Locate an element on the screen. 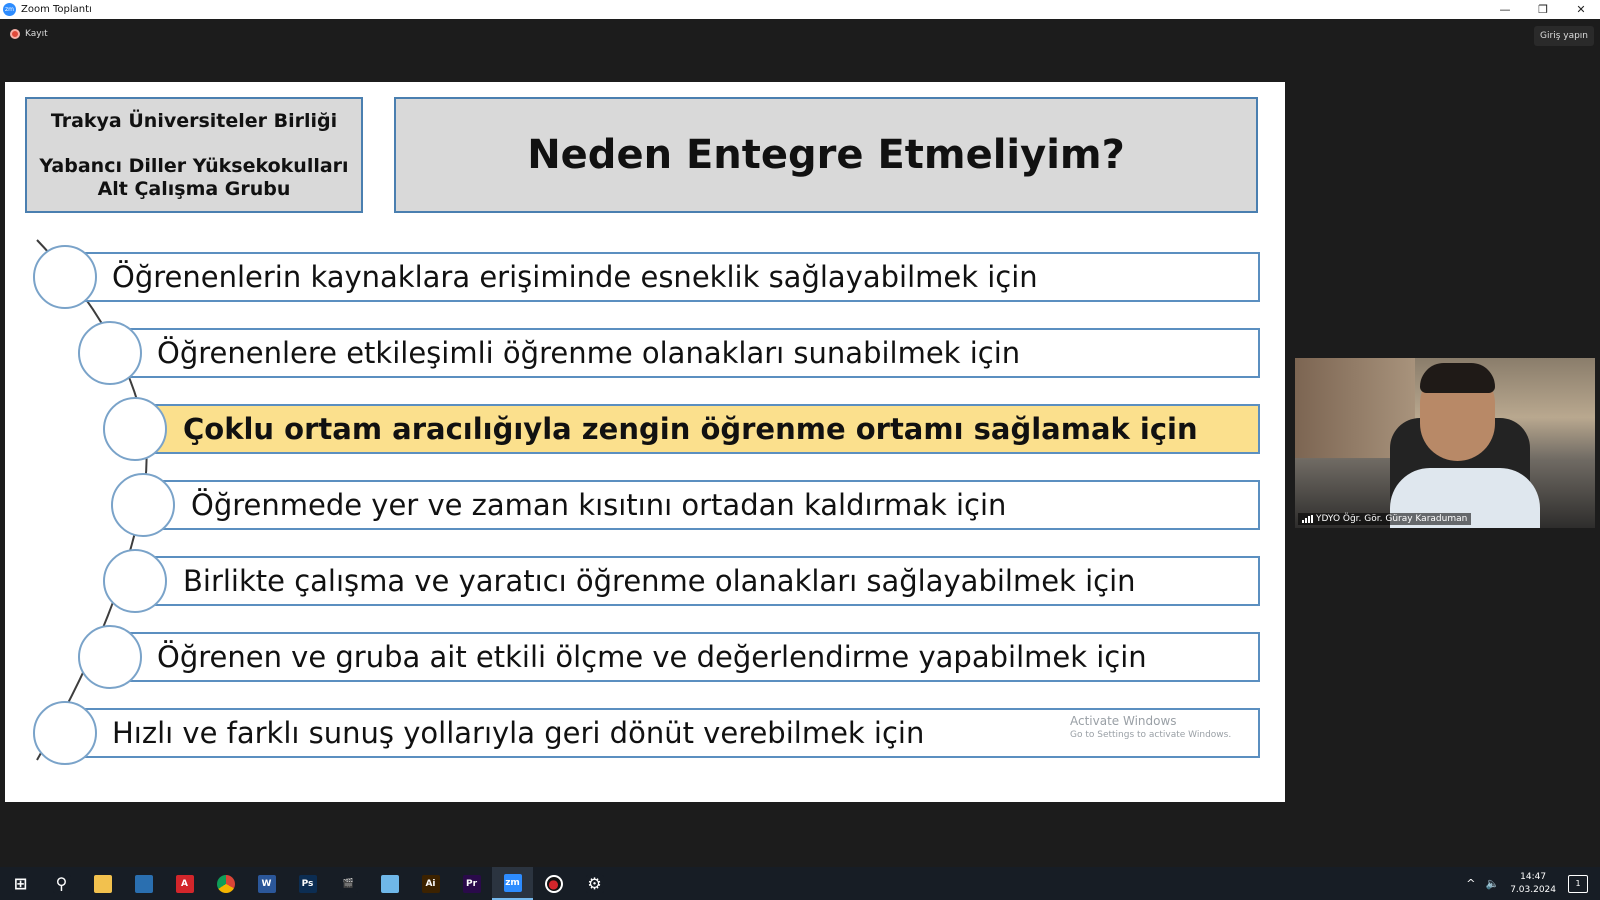 This screenshot has height=900, width=1600. photoshop-icon: Ps is located at coordinates (307, 883).